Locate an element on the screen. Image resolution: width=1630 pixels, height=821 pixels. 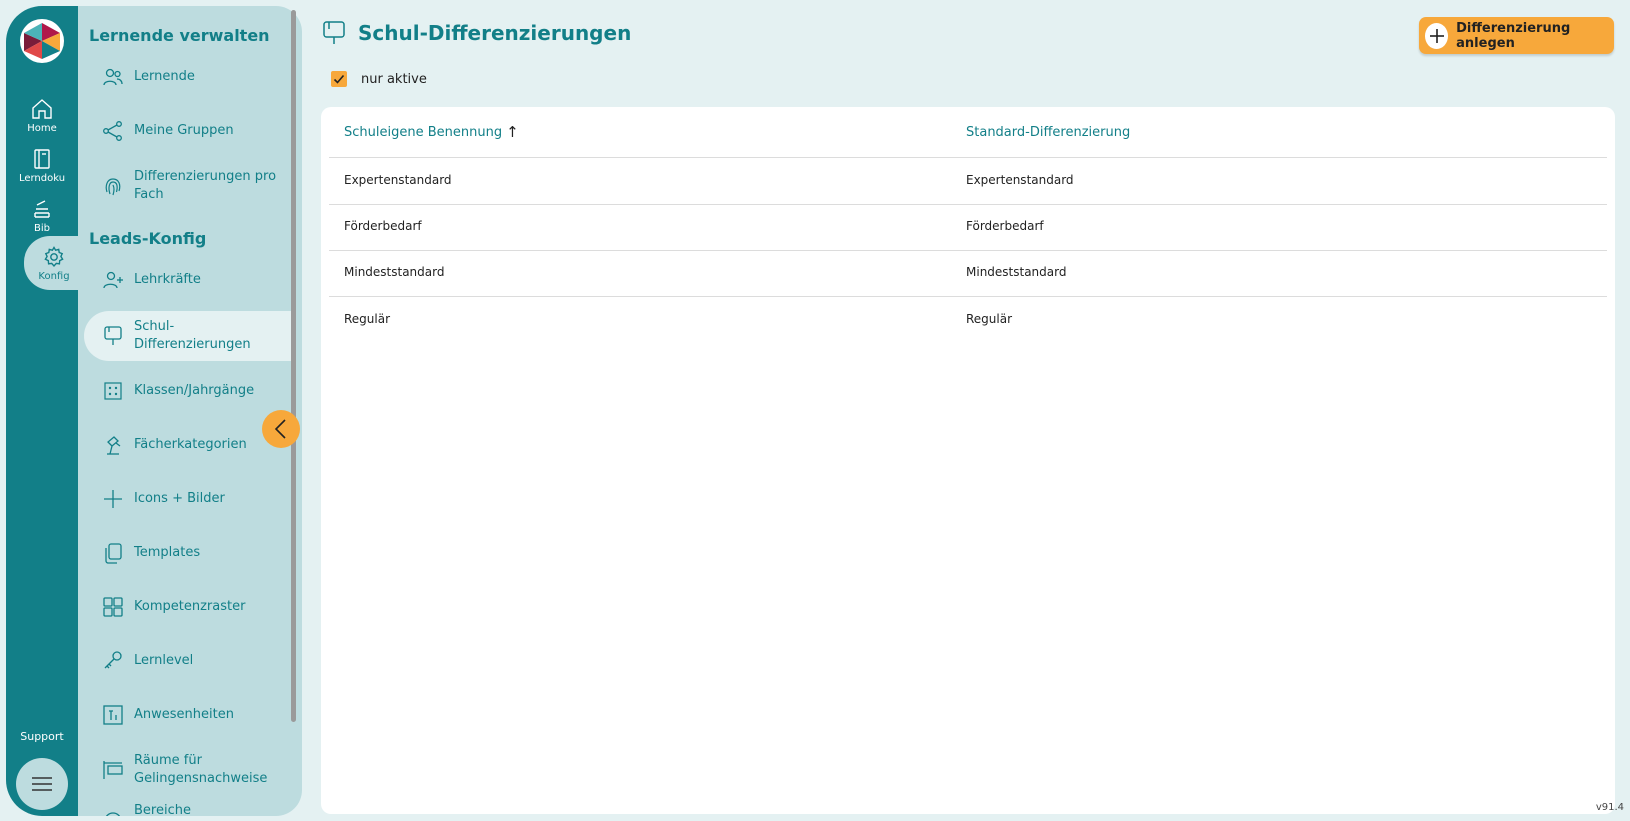
main-rail: Home Lerndoku Bib Konfig Support is located at coordinates (45, 411).